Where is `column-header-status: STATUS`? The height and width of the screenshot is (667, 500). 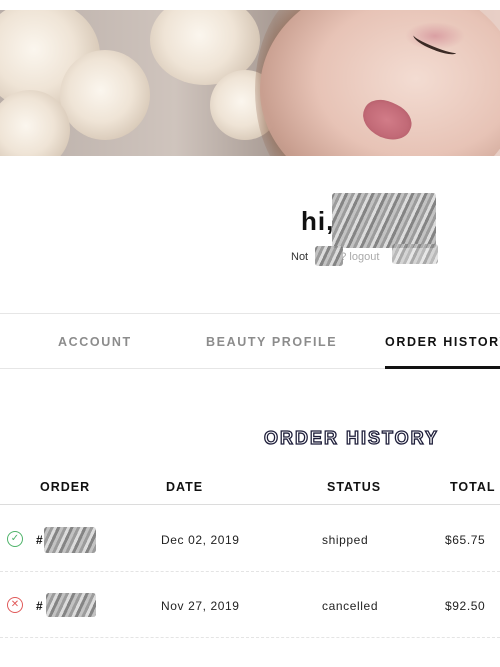 column-header-status: STATUS is located at coordinates (354, 487).